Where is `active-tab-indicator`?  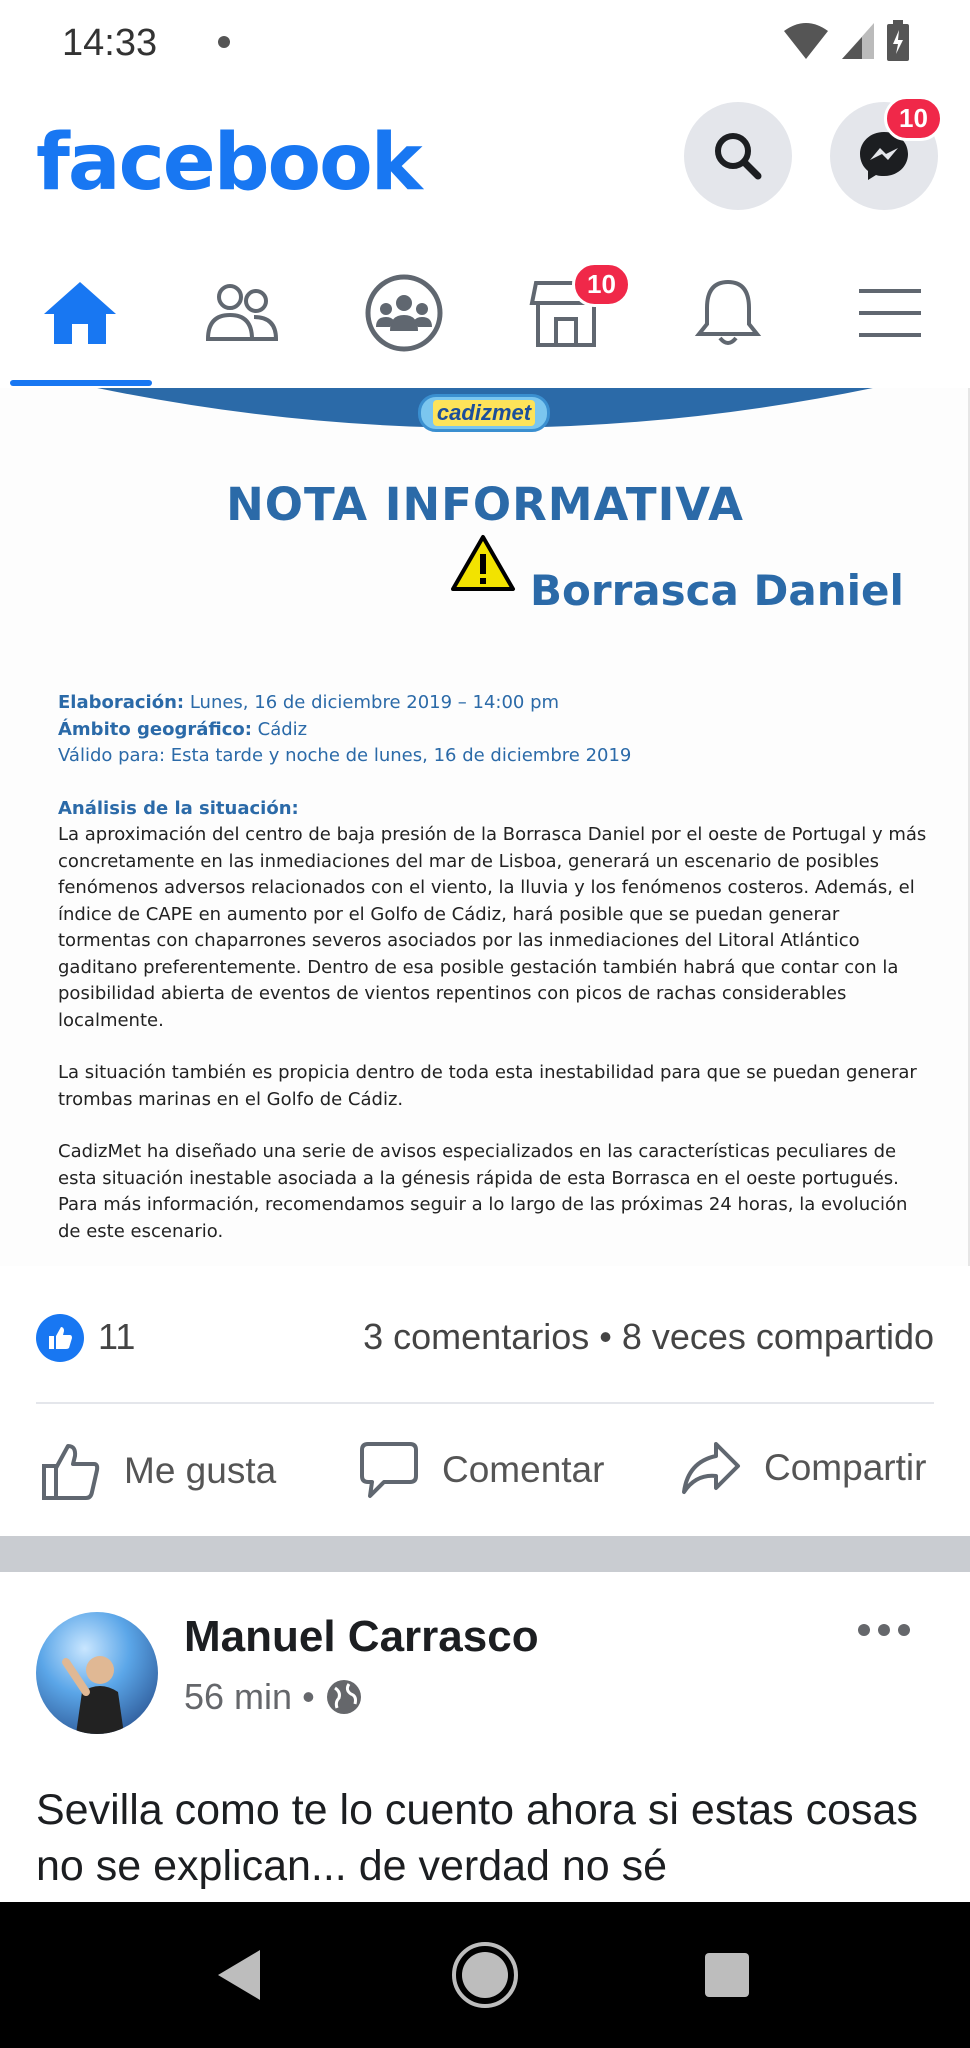 active-tab-indicator is located at coordinates (81, 383).